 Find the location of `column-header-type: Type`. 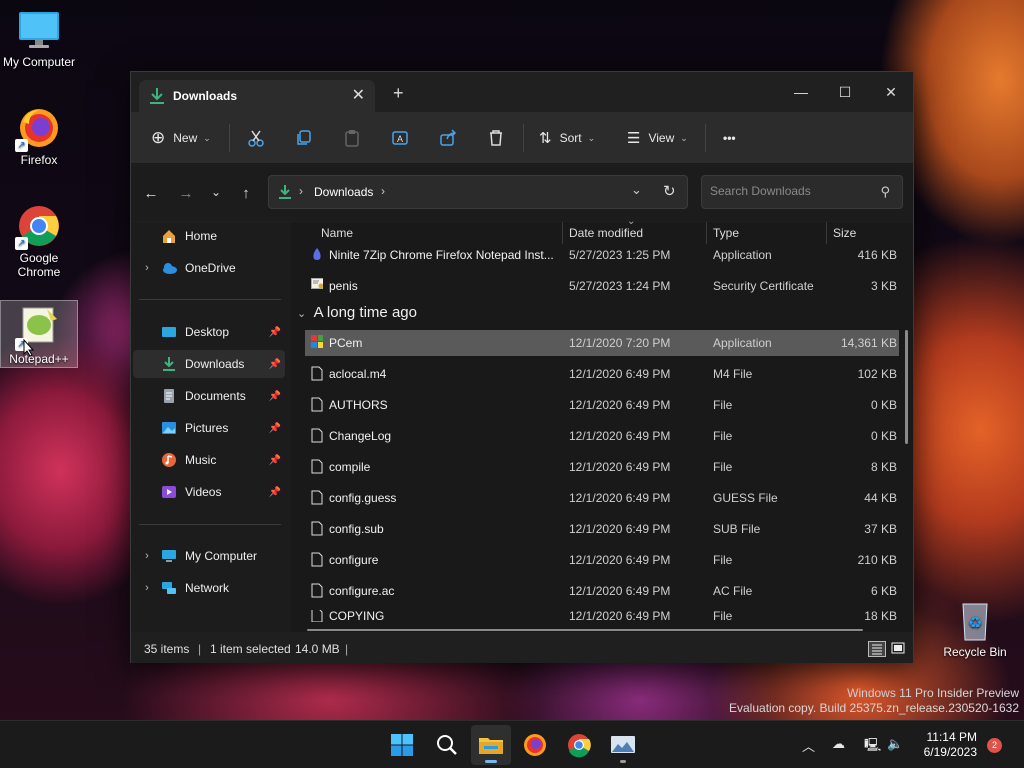

column-header-type: Type is located at coordinates (726, 233).